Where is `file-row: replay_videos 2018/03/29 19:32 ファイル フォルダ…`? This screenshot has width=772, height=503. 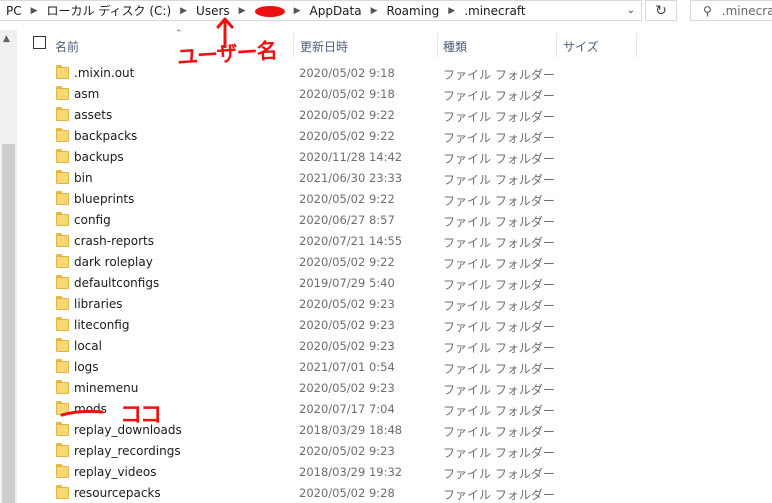 file-row: replay_videos 2018/03/29 19:32 ファイル フォルダ… is located at coordinates (386, 471).